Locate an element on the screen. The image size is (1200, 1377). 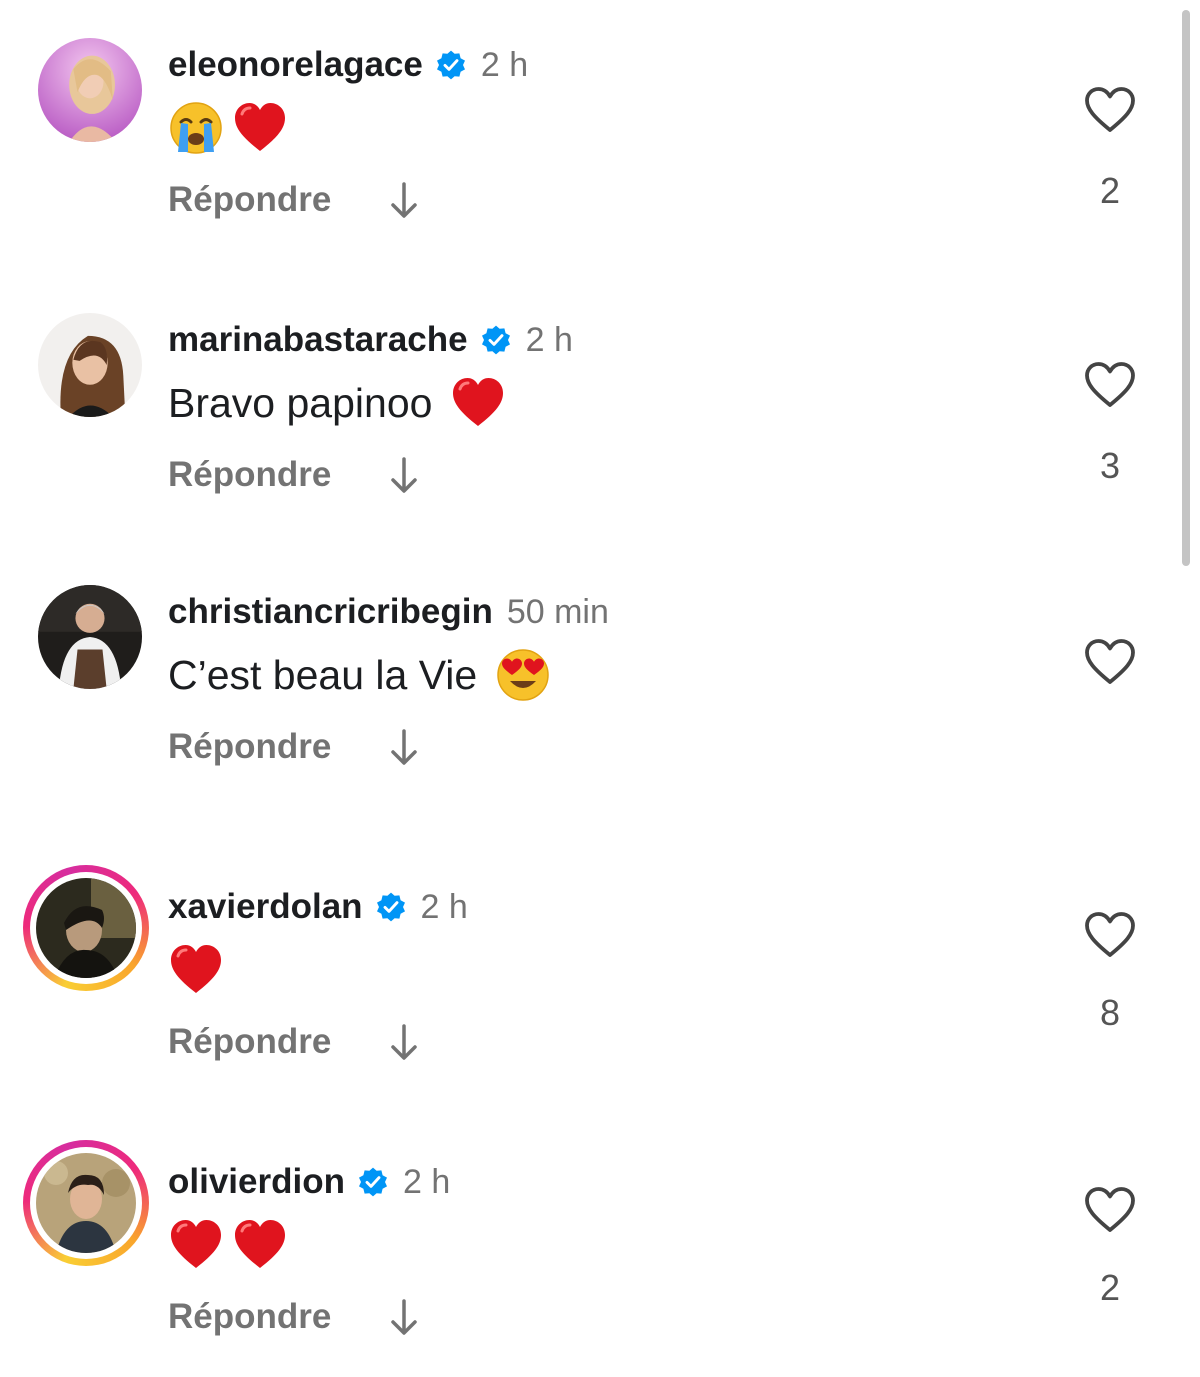
scrollbar is located at coordinates (1186, 288).